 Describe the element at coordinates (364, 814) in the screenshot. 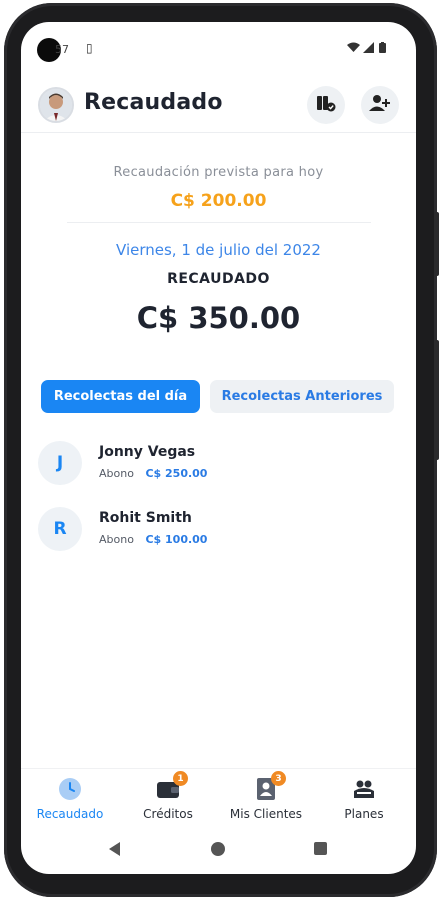

I see `nav-label: Planes` at that location.